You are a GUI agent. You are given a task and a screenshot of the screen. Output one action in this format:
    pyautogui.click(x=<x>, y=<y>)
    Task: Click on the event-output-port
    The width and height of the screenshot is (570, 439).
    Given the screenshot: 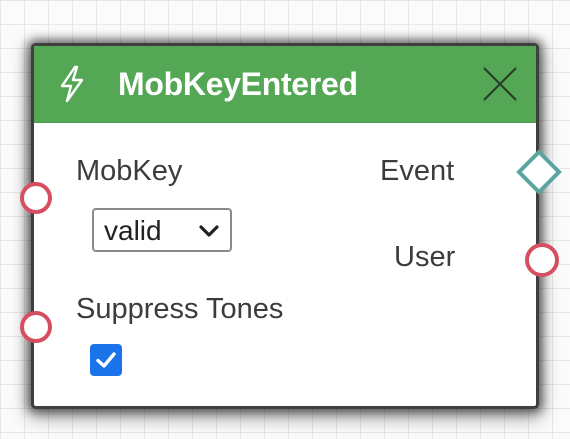 What is the action you would take?
    pyautogui.click(x=539, y=172)
    